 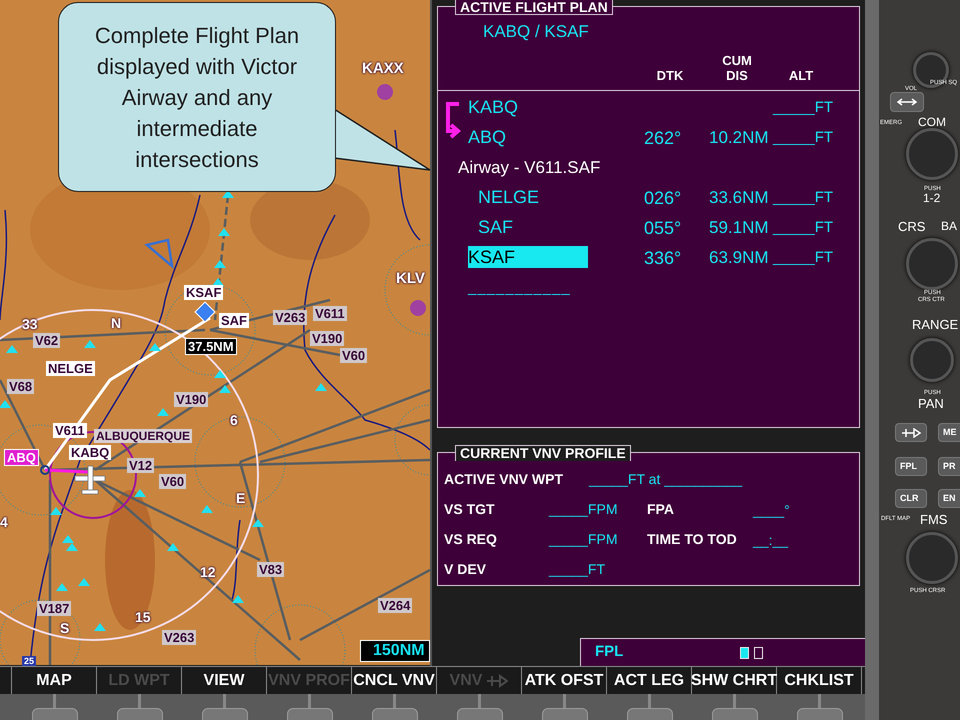 What do you see at coordinates (931, 403) in the screenshot?
I see `bezel-label: PAN` at bounding box center [931, 403].